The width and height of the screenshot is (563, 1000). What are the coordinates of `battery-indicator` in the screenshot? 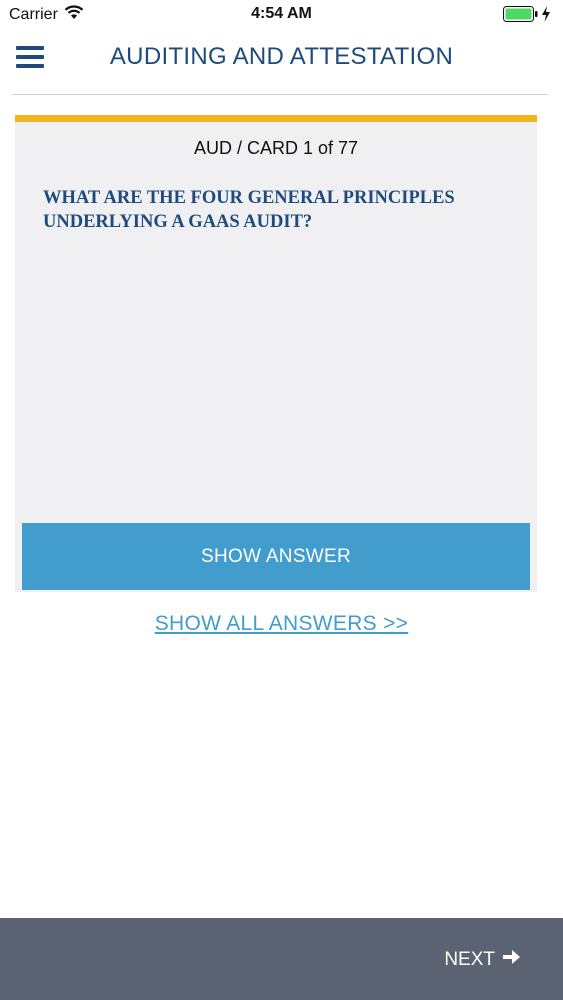 It's located at (527, 16).